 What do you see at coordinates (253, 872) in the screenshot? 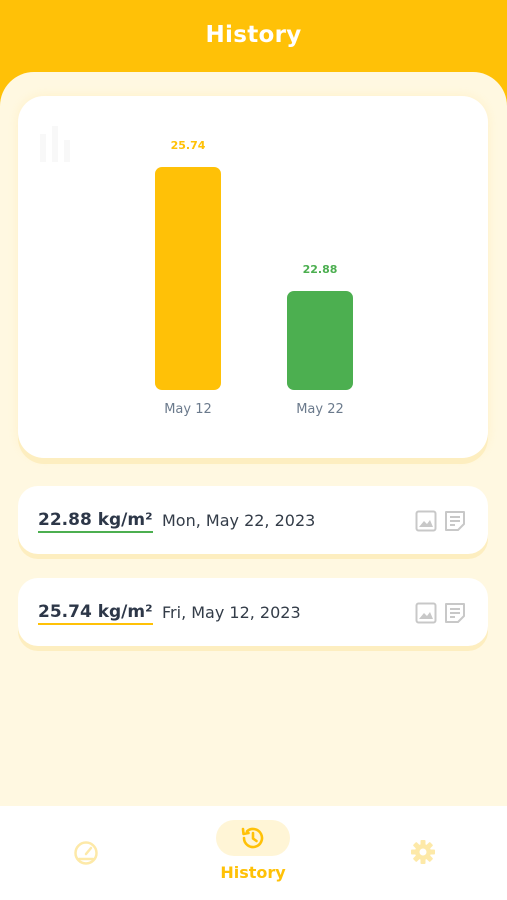
I see `nav-history-label: History` at bounding box center [253, 872].